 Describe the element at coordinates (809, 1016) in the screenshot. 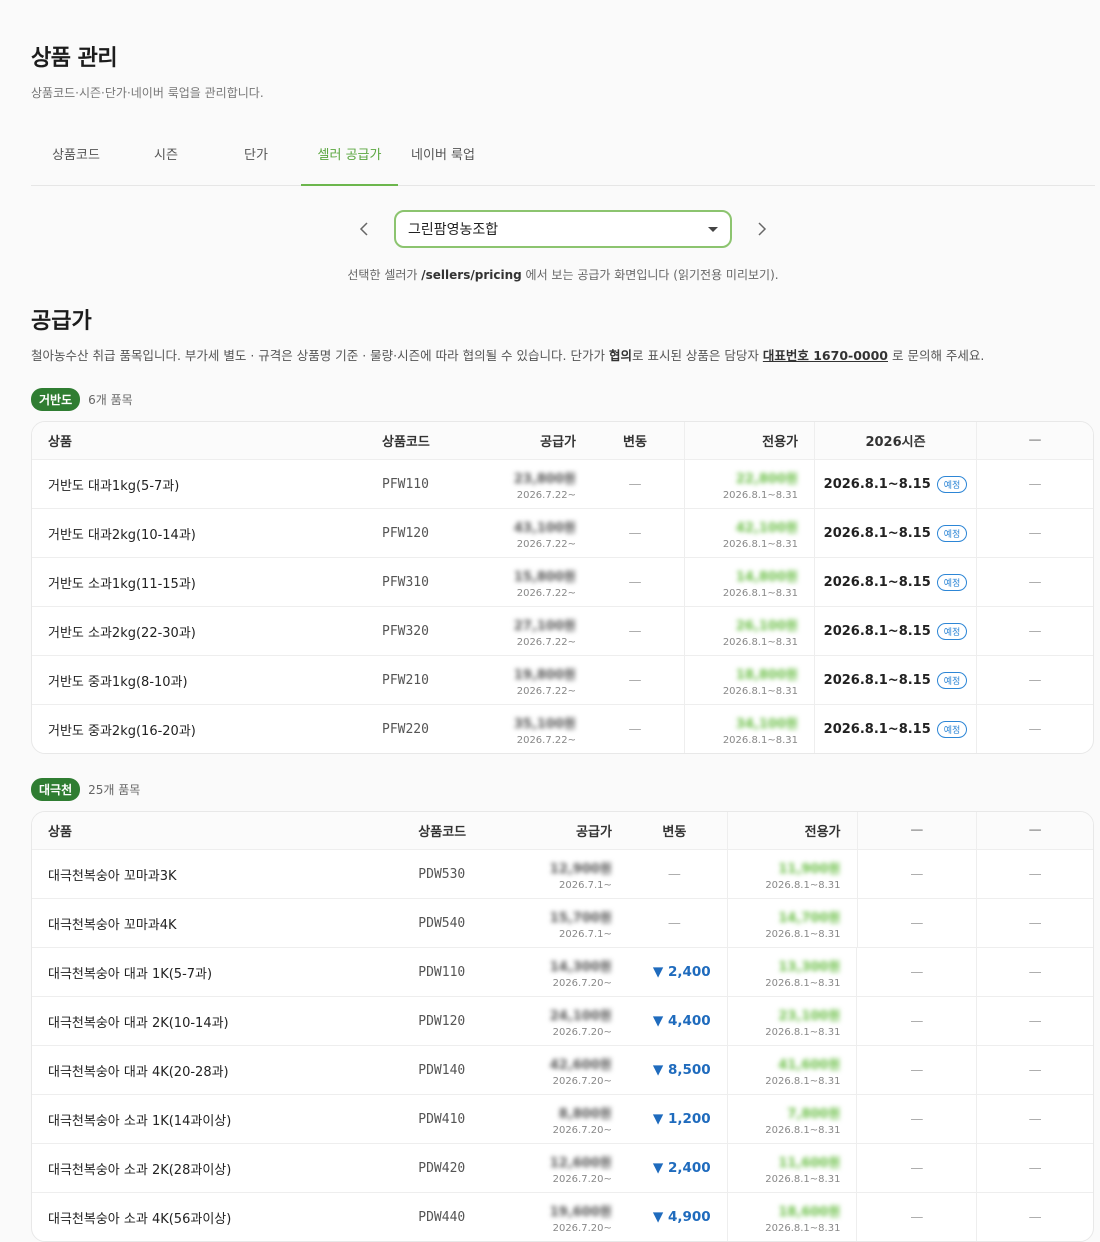

I see `exclusive-price-amount: 23,100원` at that location.